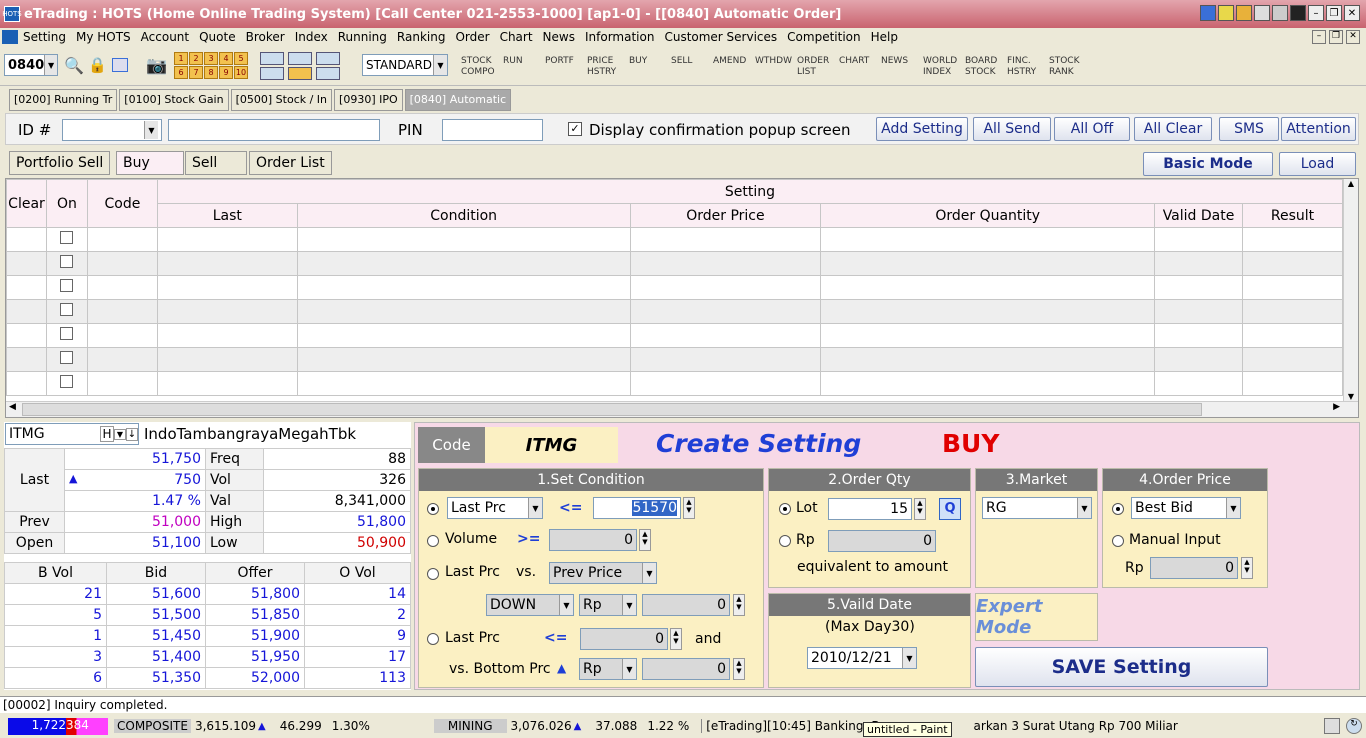 This screenshot has height=738, width=1366. What do you see at coordinates (681, 61) in the screenshot?
I see `sell-button: SELL` at bounding box center [681, 61].